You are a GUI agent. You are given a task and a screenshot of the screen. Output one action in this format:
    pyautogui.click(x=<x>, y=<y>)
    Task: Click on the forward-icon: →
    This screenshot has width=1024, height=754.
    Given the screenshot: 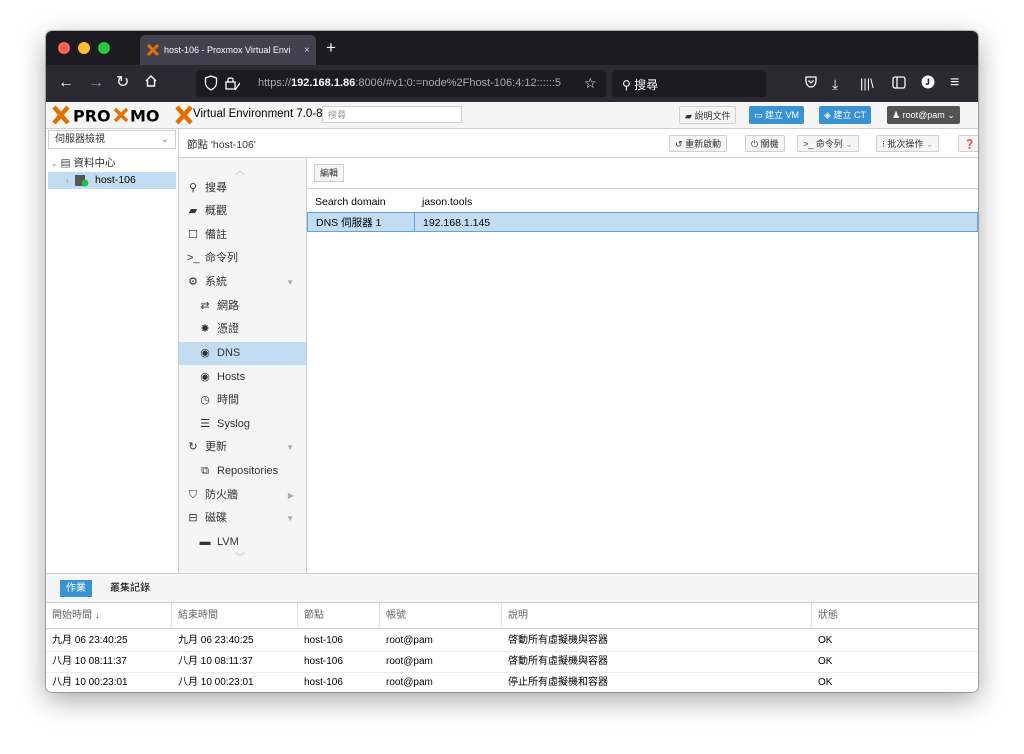 What is the action you would take?
    pyautogui.click(x=96, y=83)
    